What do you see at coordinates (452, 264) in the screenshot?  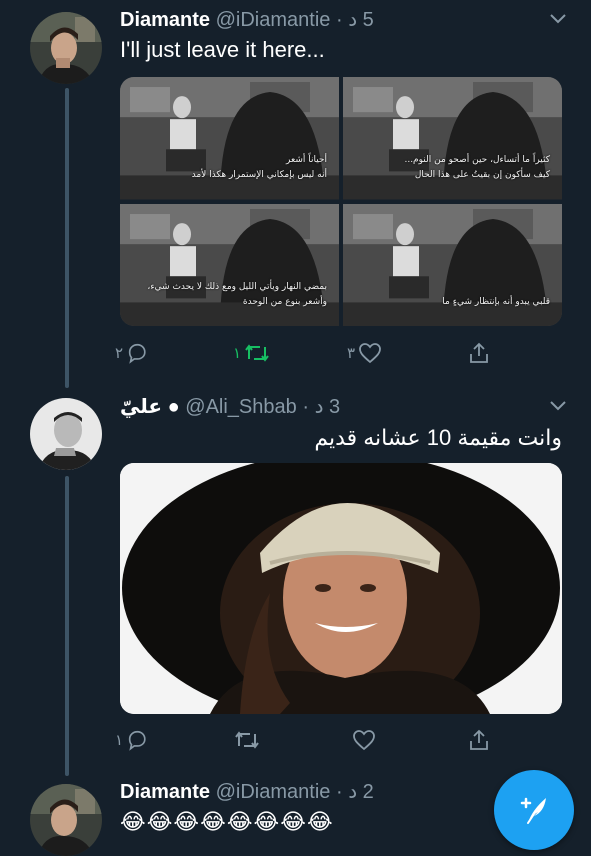 I see `media-image: قلبي يبدو أنه بإنتظار شيءٍ ما` at bounding box center [452, 264].